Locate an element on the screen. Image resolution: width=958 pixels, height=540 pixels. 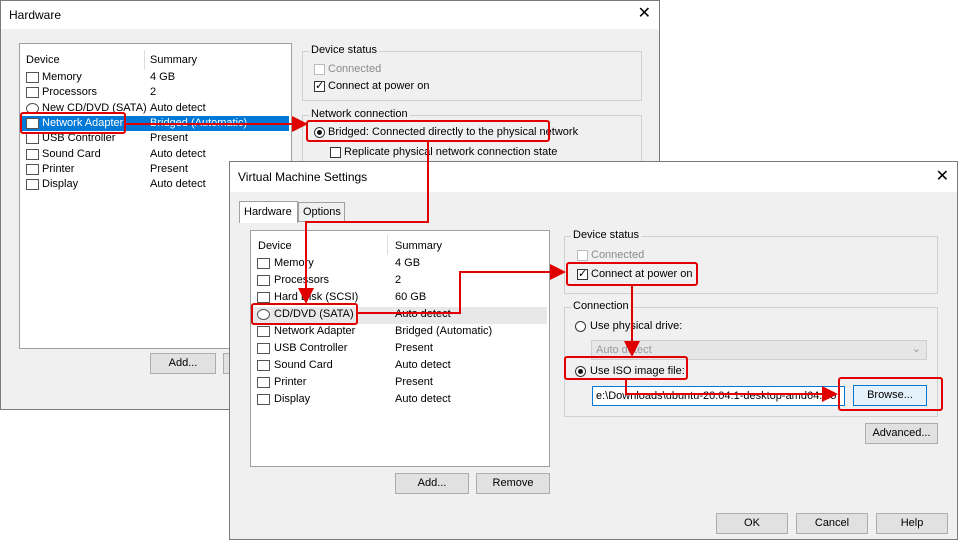
harddisk-icon is located at coordinates (263, 297).